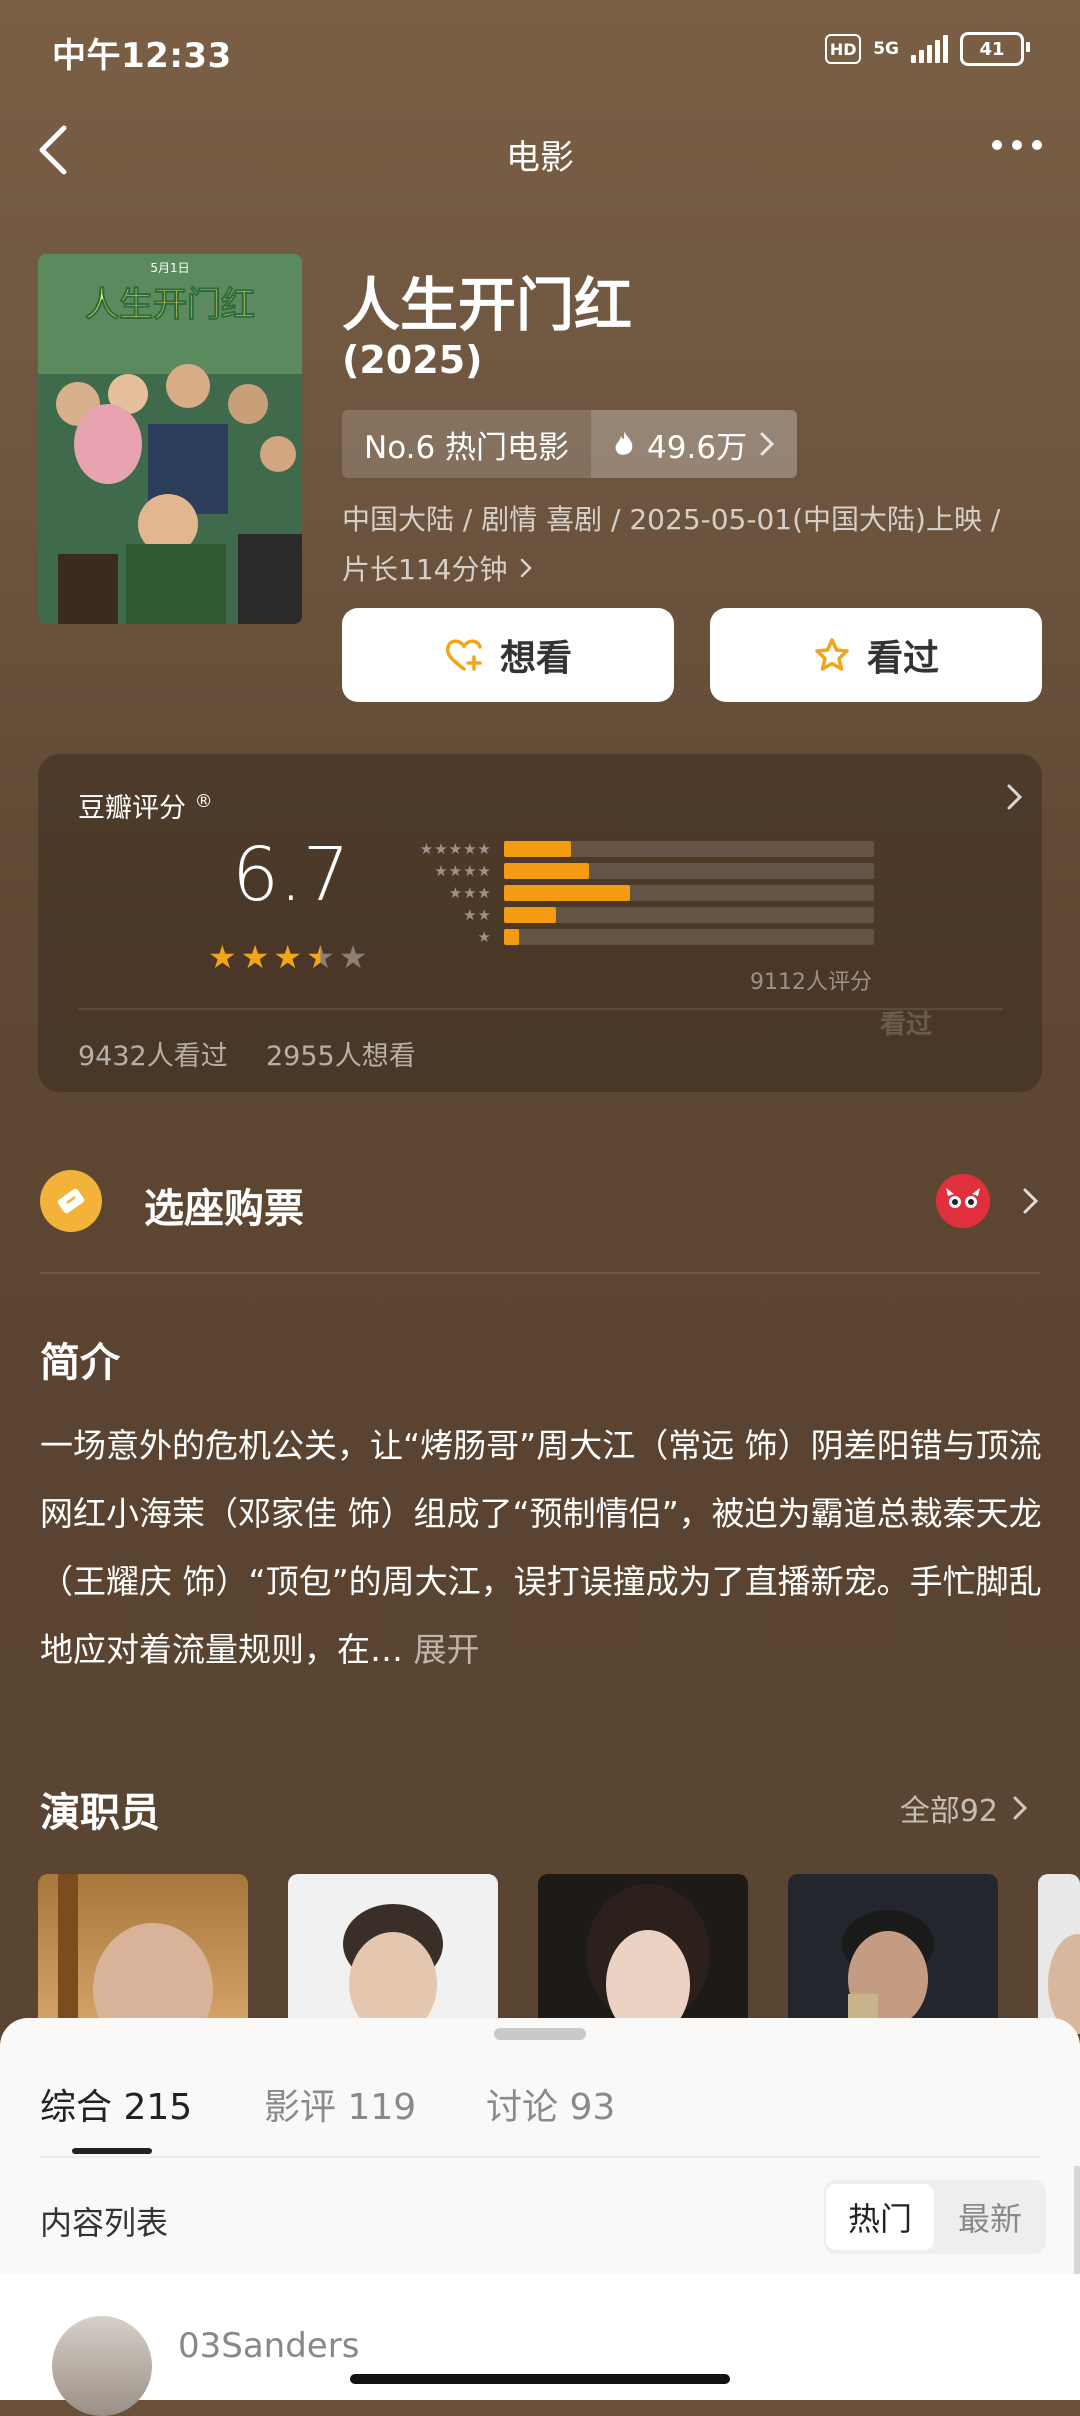  I want to click on seen-label: 看过, so click(902, 658).